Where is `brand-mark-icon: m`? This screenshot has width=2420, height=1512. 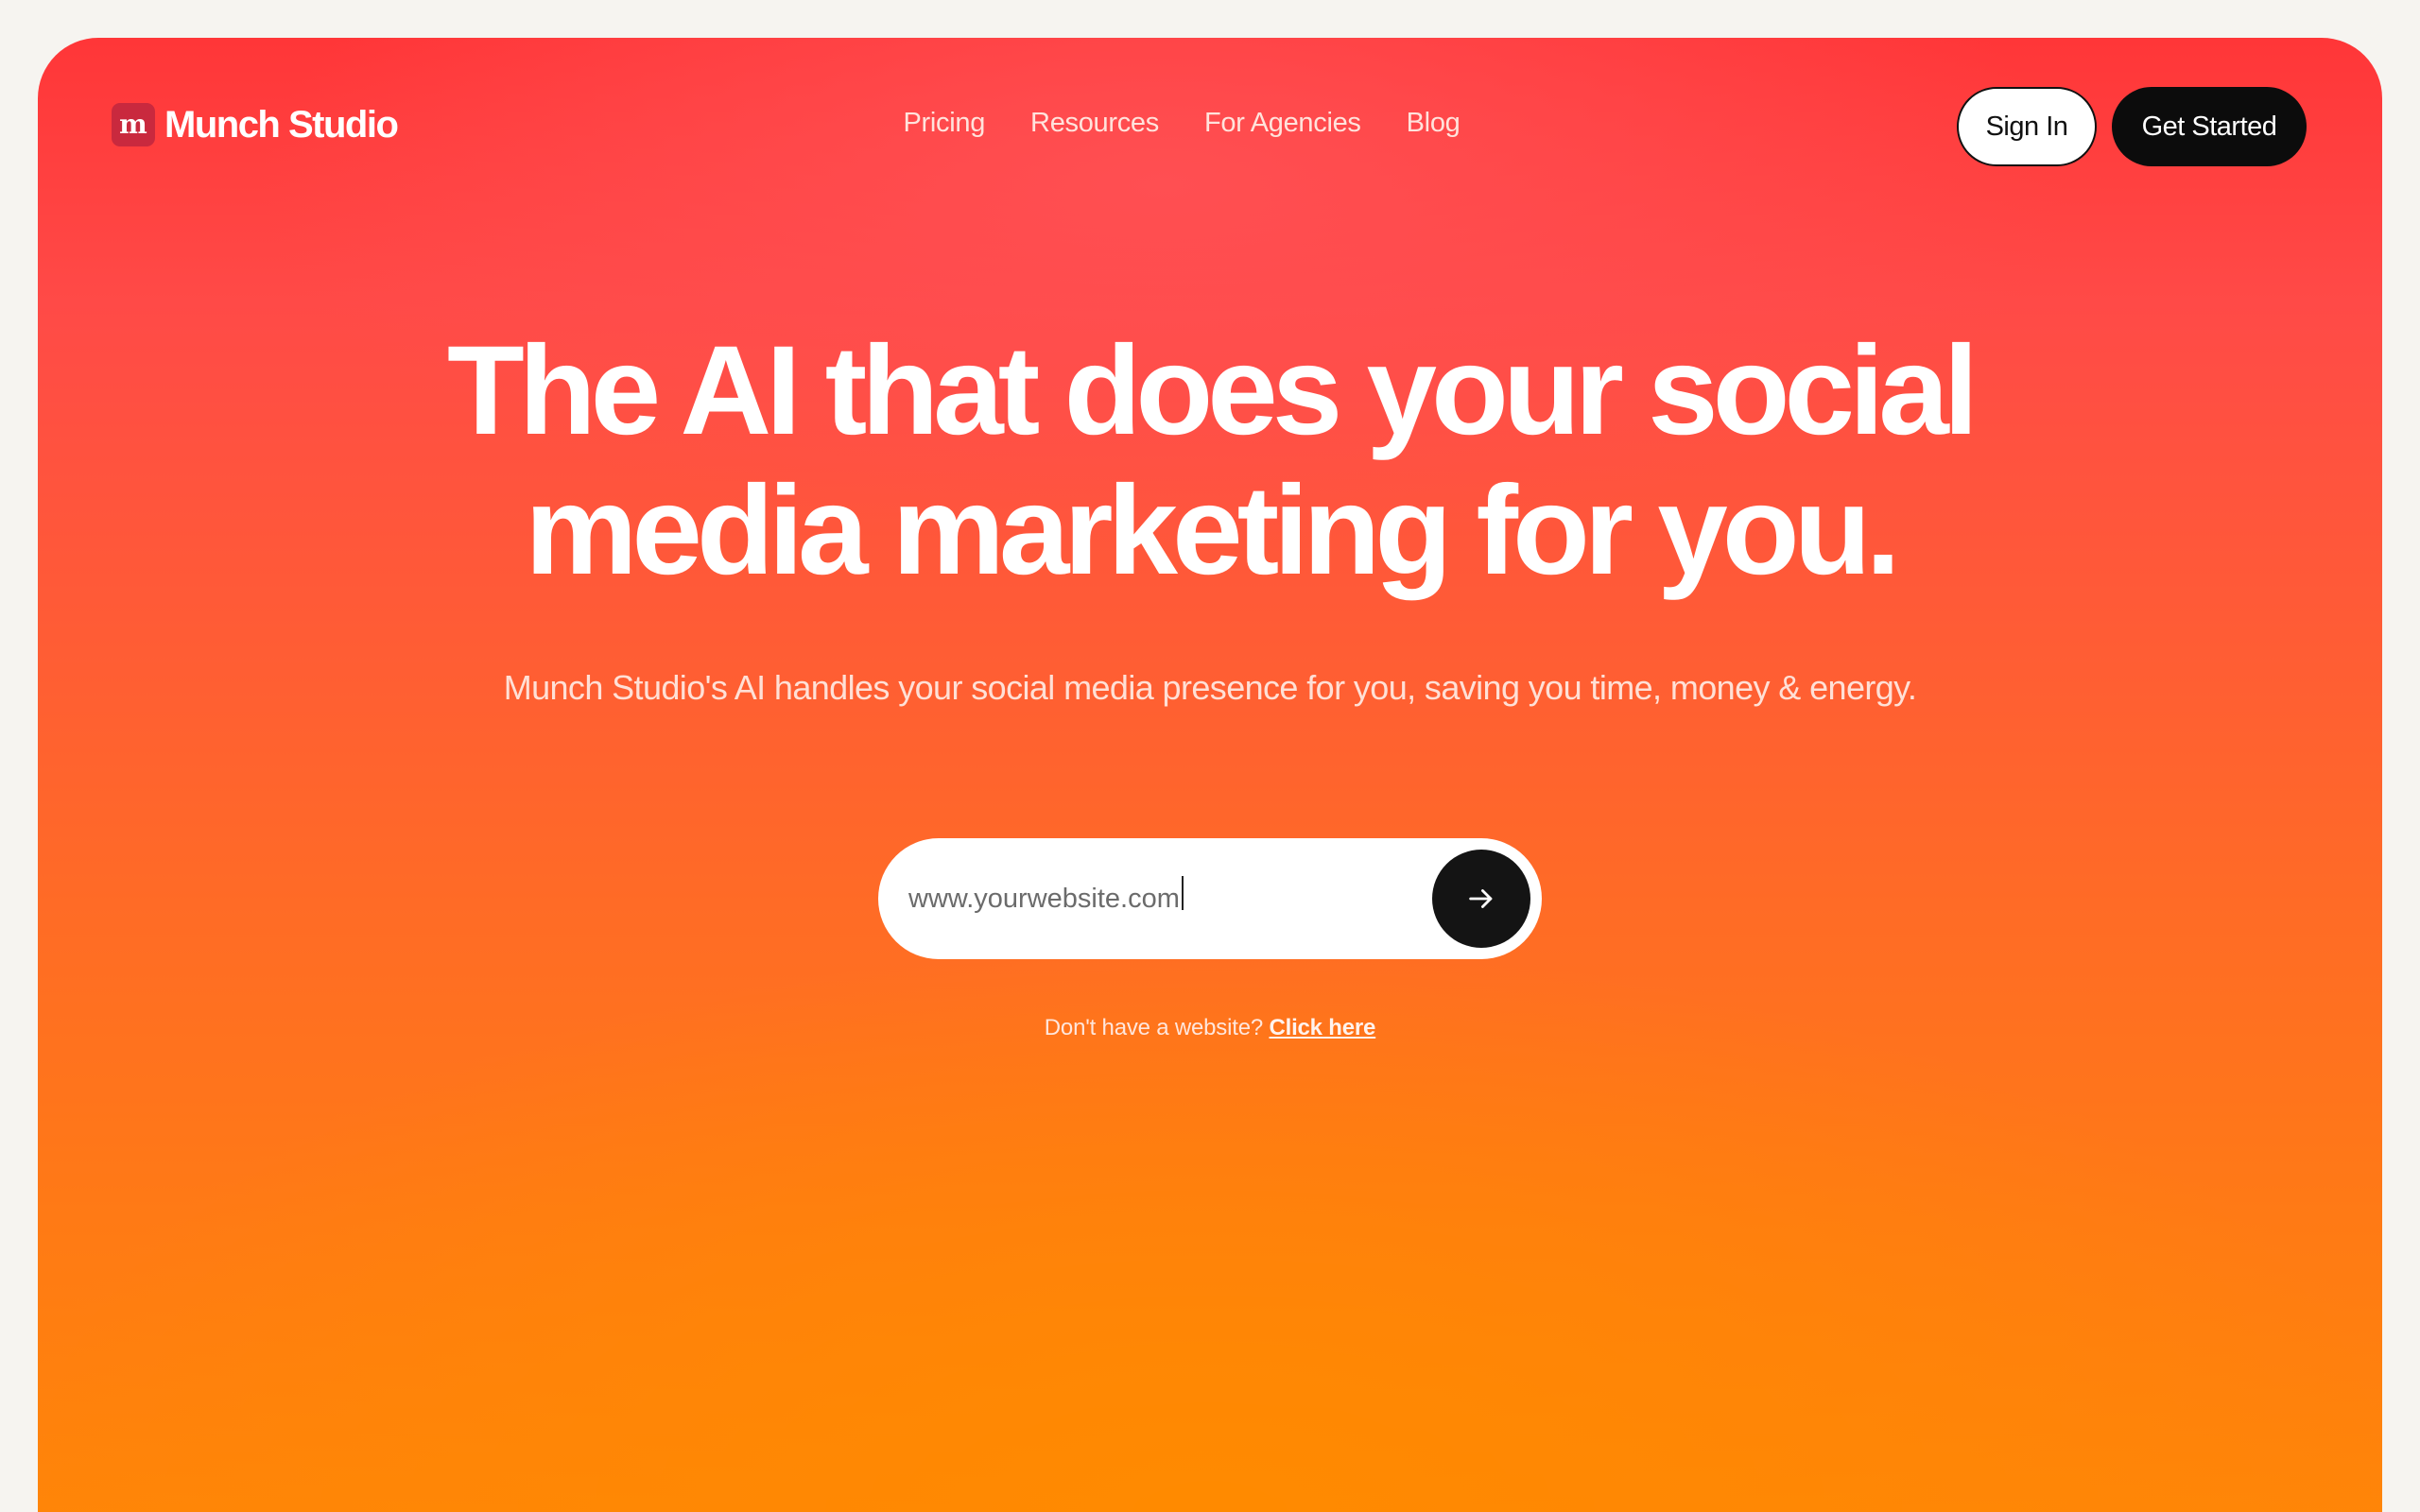
brand-mark-icon: m is located at coordinates (133, 124).